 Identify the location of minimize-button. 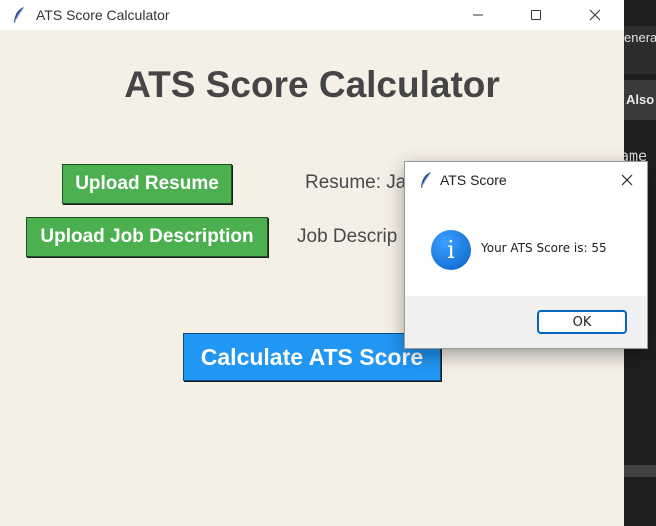
(478, 15).